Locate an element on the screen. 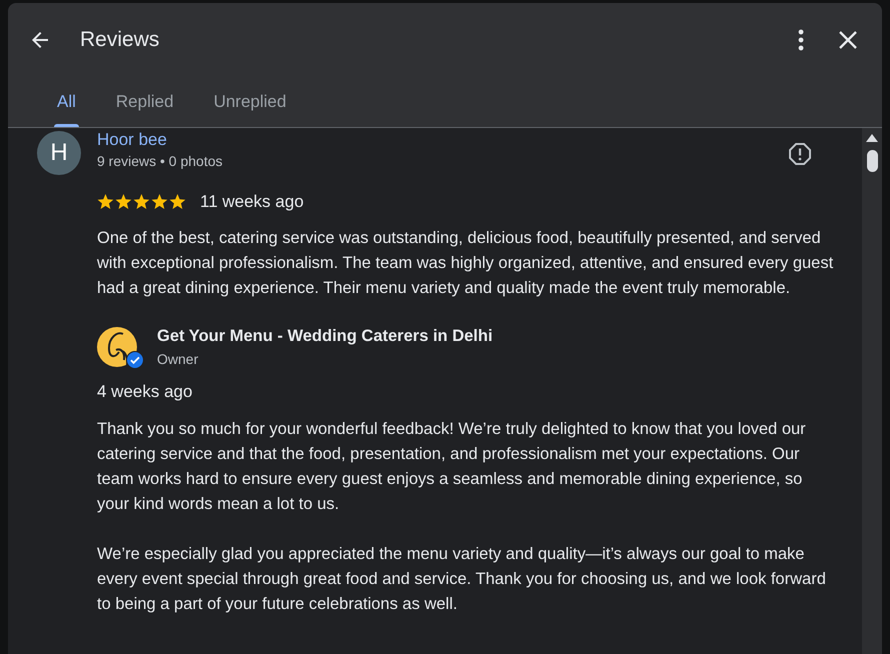 This screenshot has width=890, height=654. user-avatar: H is located at coordinates (59, 153).